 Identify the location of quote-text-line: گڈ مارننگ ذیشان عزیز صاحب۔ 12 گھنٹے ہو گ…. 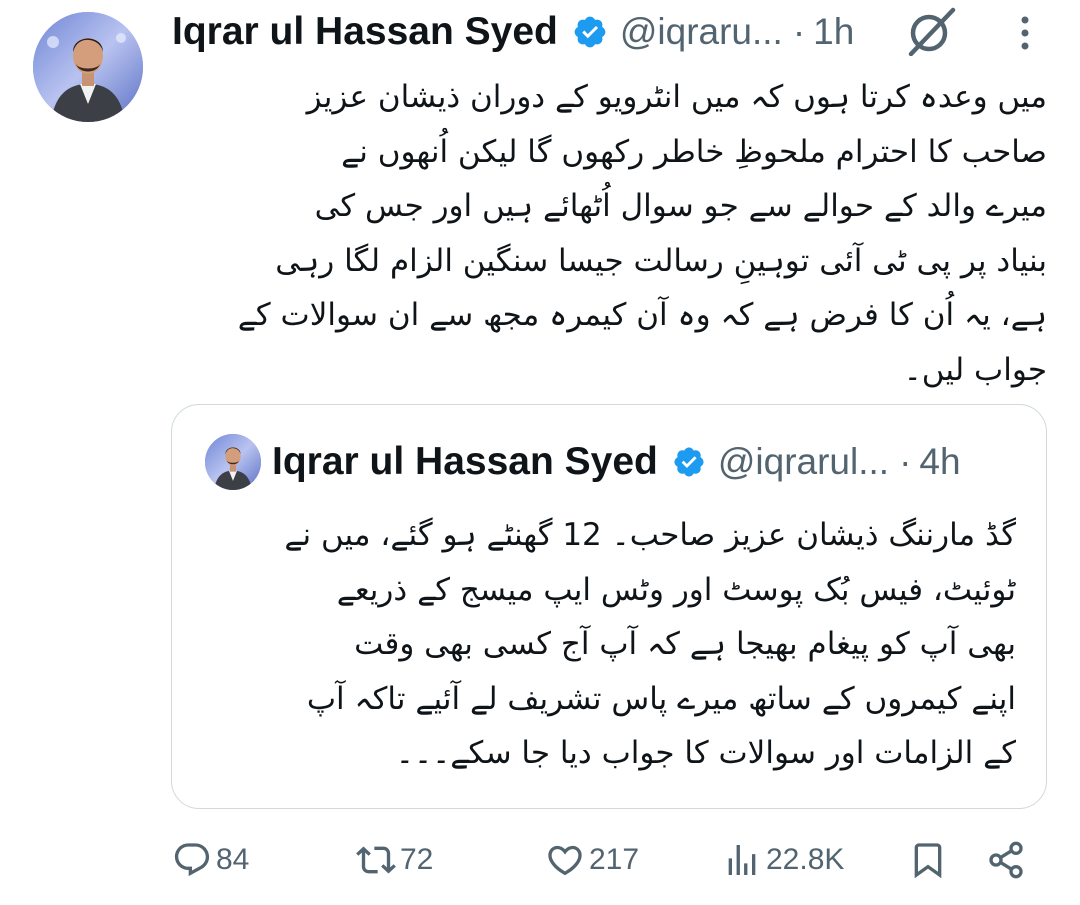
(650, 535).